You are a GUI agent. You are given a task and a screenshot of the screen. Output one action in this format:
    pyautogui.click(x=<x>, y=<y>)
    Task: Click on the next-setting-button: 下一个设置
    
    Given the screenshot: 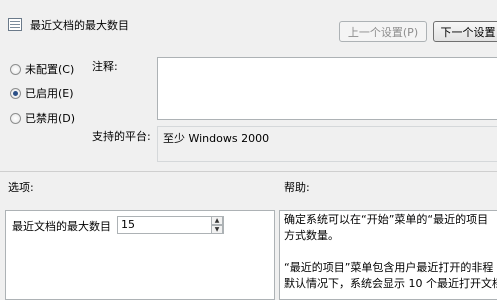 What is the action you would take?
    pyautogui.click(x=465, y=31)
    